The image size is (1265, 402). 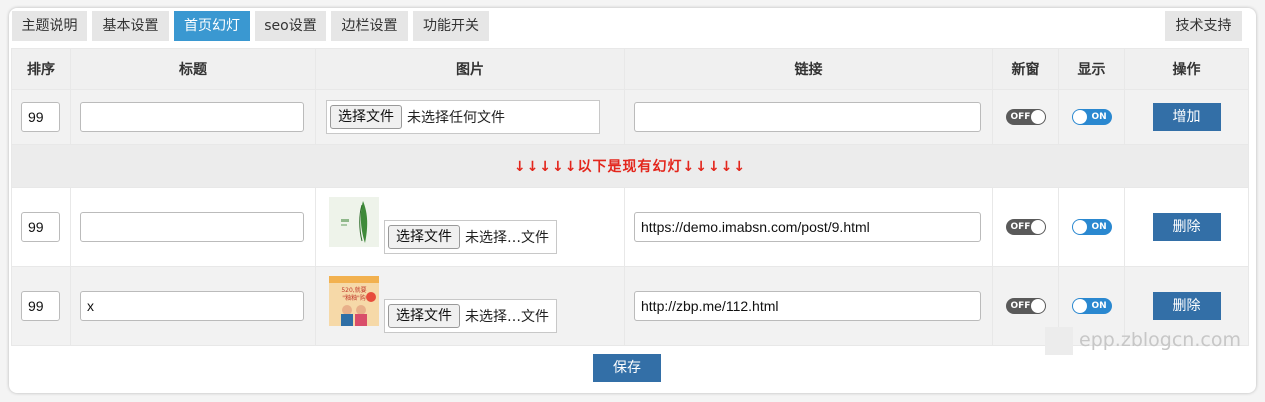 What do you see at coordinates (354, 298) in the screenshot?
I see `thumbnail-caption: "釉釉"购` at bounding box center [354, 298].